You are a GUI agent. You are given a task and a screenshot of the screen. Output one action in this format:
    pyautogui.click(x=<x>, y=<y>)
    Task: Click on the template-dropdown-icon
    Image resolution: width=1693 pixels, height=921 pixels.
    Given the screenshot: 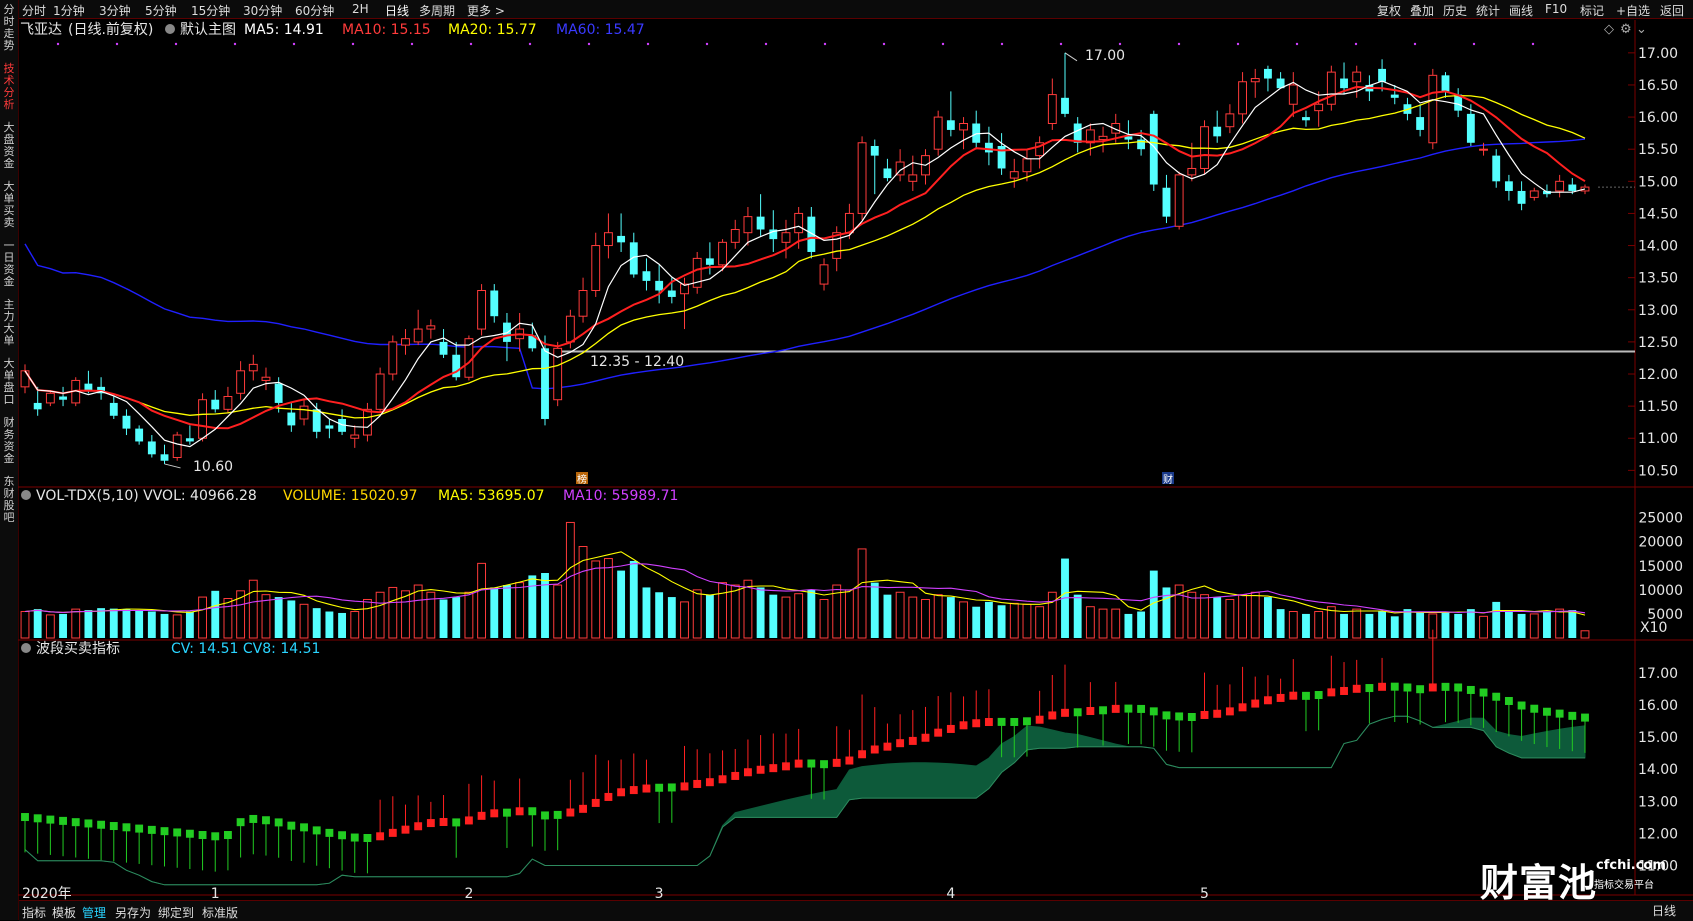 What is the action you would take?
    pyautogui.click(x=170, y=29)
    